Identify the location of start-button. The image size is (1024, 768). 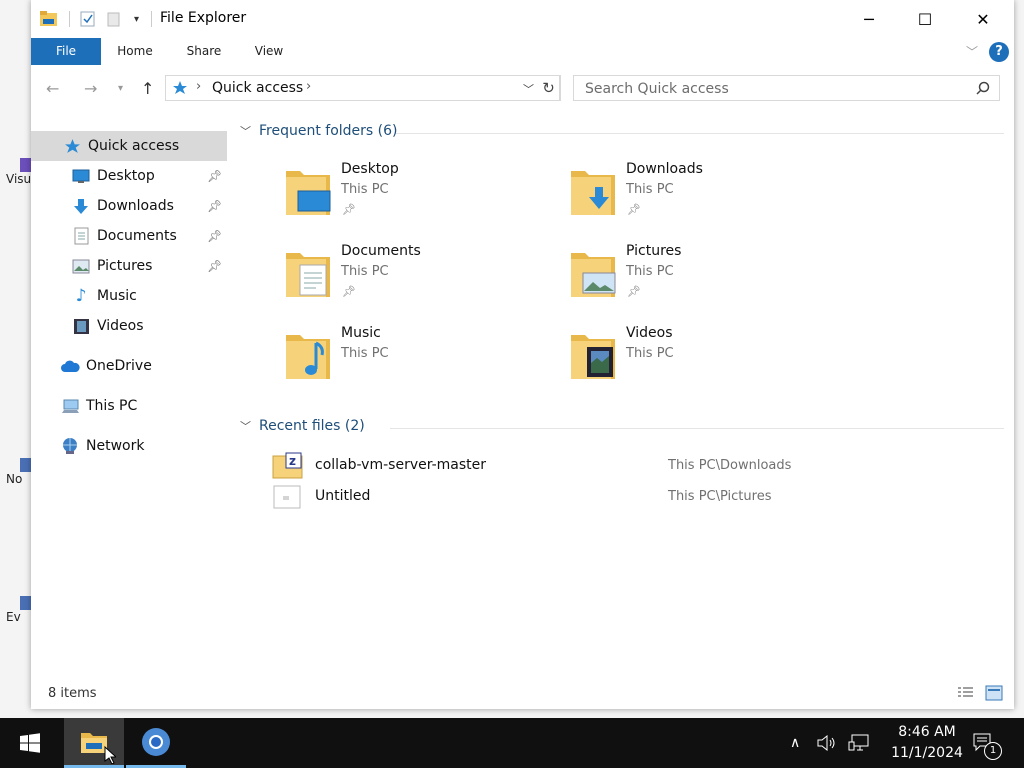
(30, 743).